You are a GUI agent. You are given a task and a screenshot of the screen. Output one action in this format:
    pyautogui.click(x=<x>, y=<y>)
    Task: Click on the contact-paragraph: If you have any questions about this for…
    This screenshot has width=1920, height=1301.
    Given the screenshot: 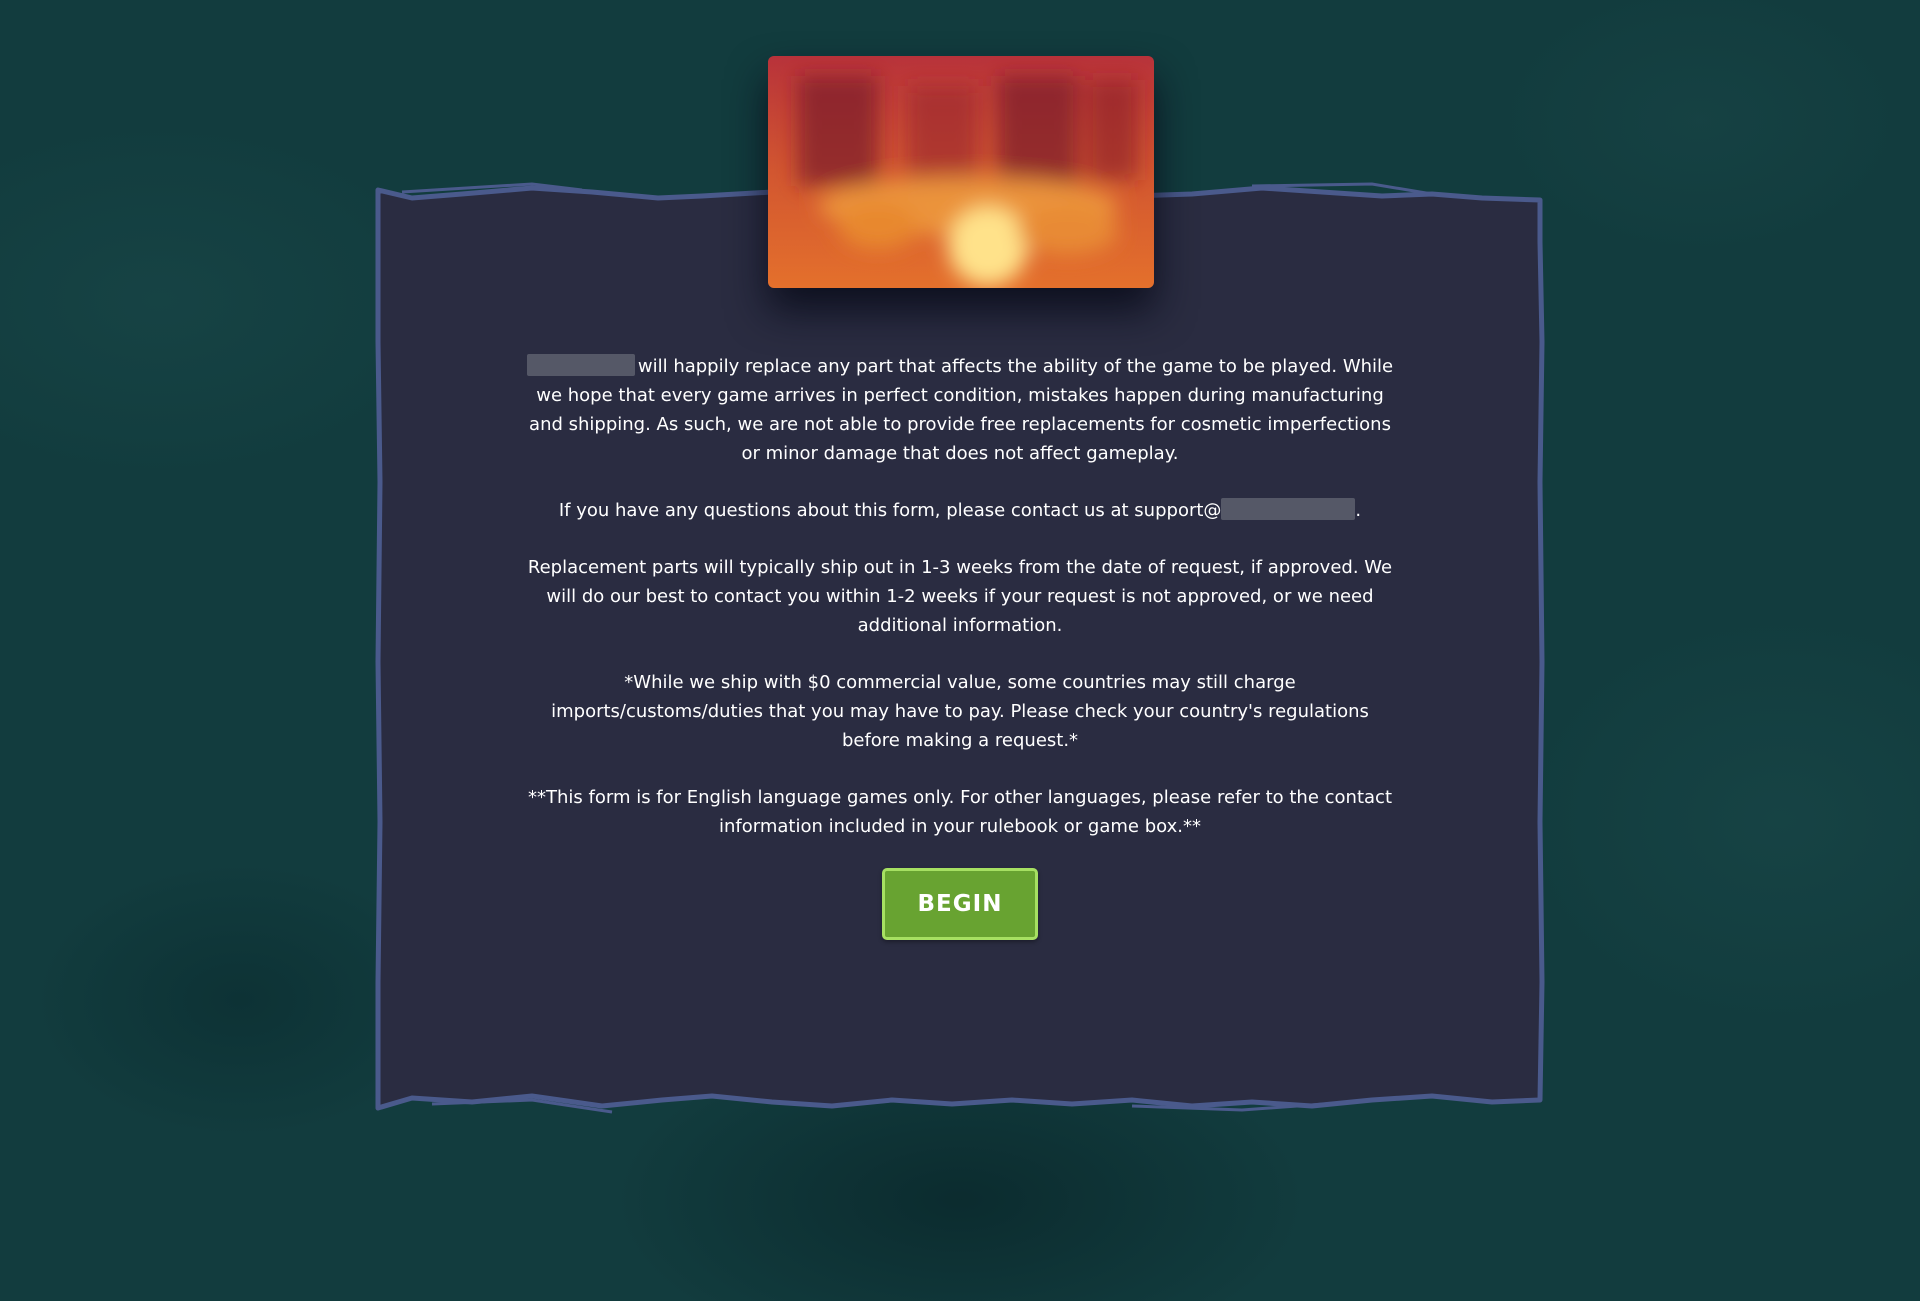 What is the action you would take?
    pyautogui.click(x=960, y=510)
    